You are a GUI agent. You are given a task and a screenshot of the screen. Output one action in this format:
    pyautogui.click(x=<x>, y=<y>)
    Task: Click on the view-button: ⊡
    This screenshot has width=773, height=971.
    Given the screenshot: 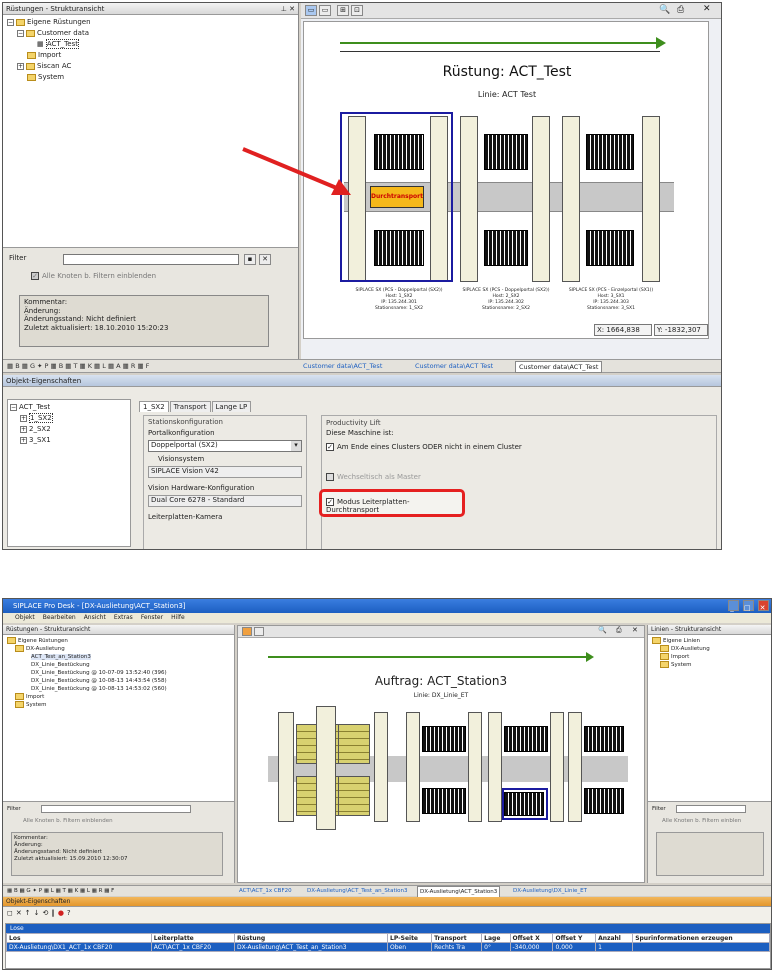 What is the action you would take?
    pyautogui.click(x=357, y=10)
    